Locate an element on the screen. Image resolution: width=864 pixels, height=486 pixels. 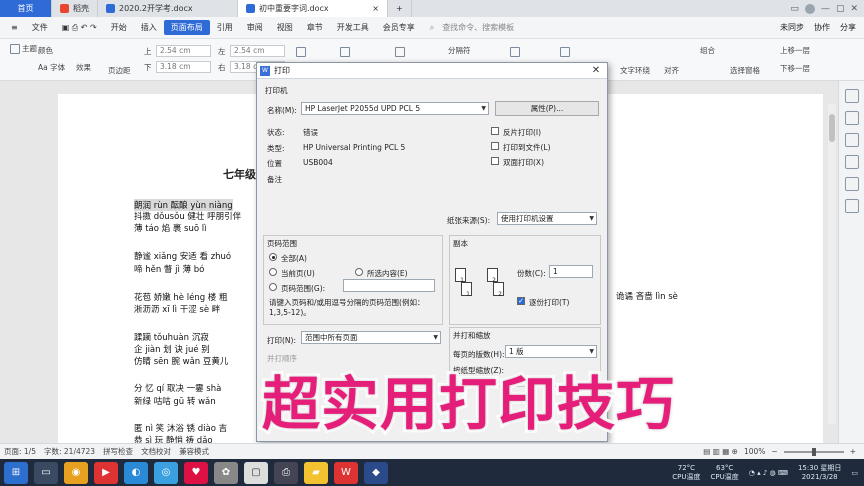
share-icon is located at coordinates (851, 206).